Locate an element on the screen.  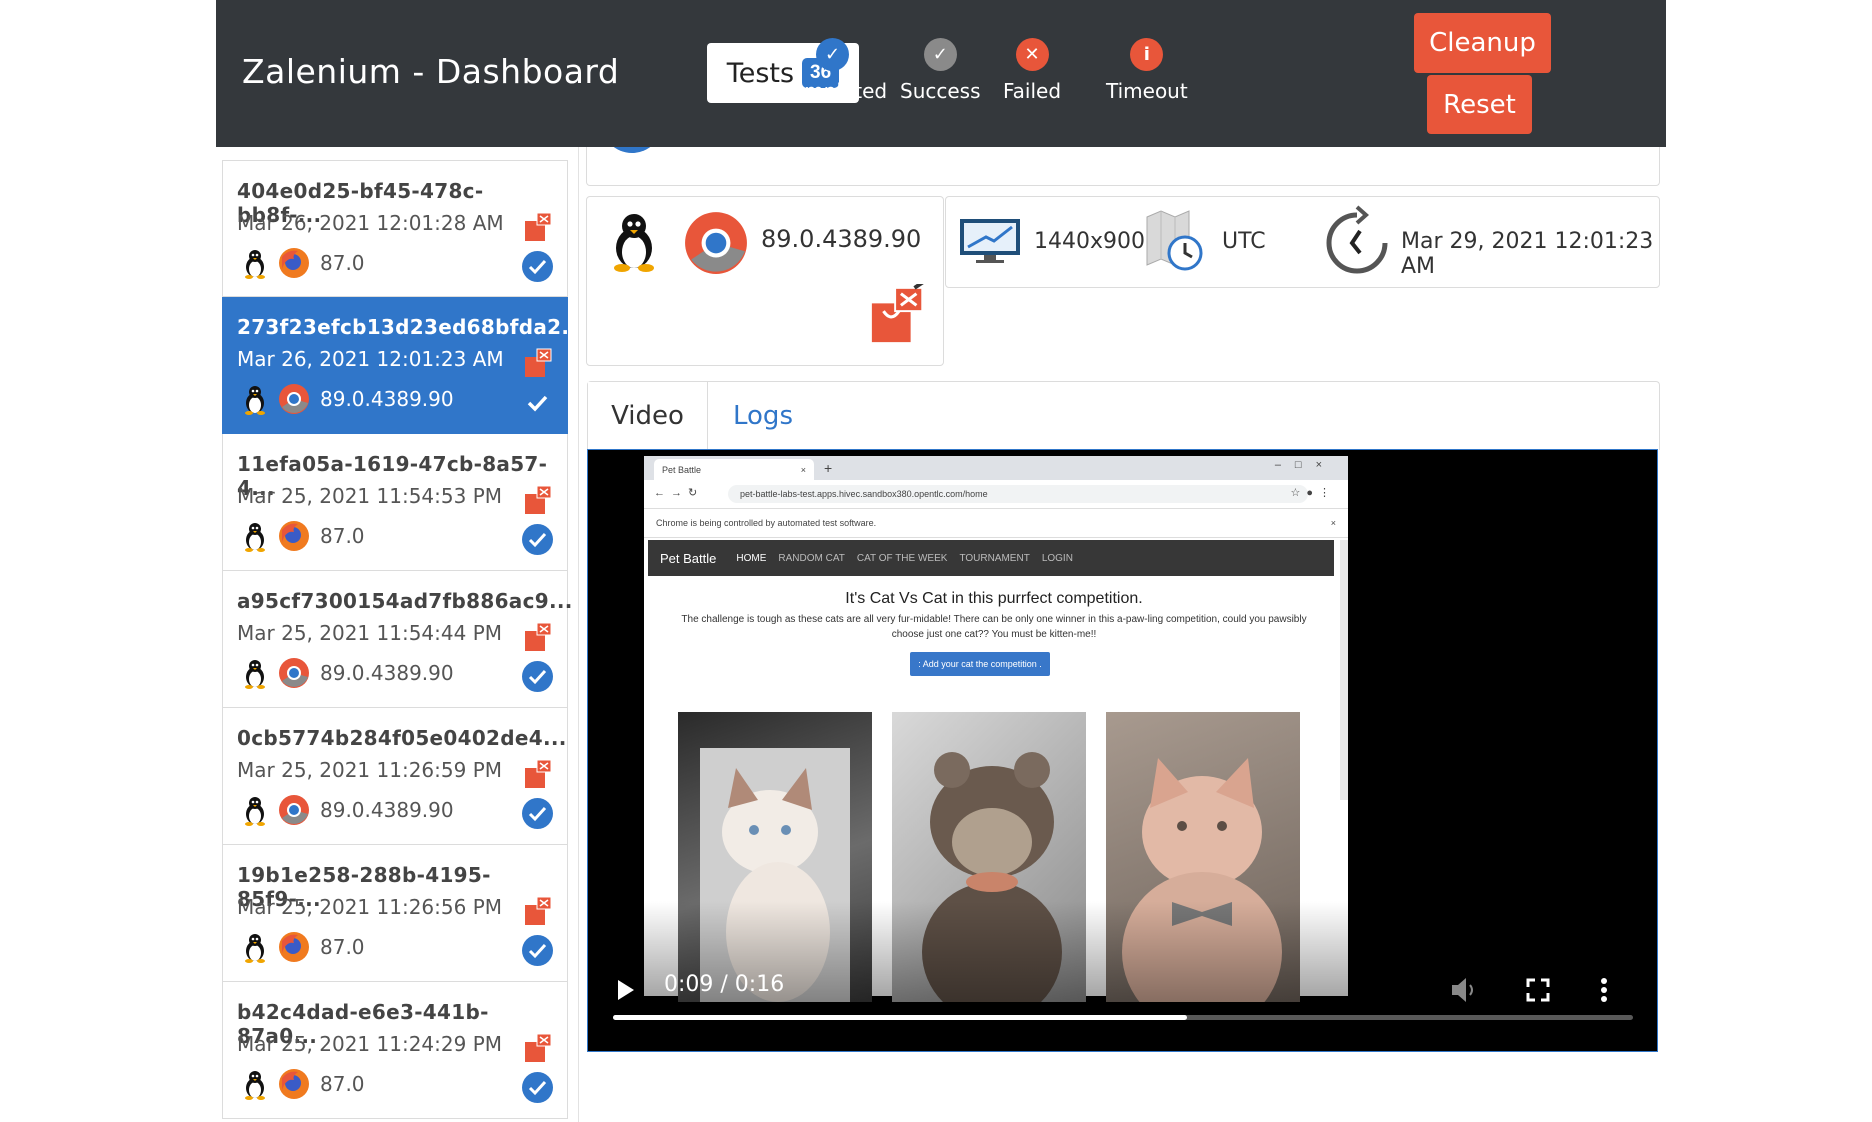
video-progress-bar is located at coordinates (1123, 1017).